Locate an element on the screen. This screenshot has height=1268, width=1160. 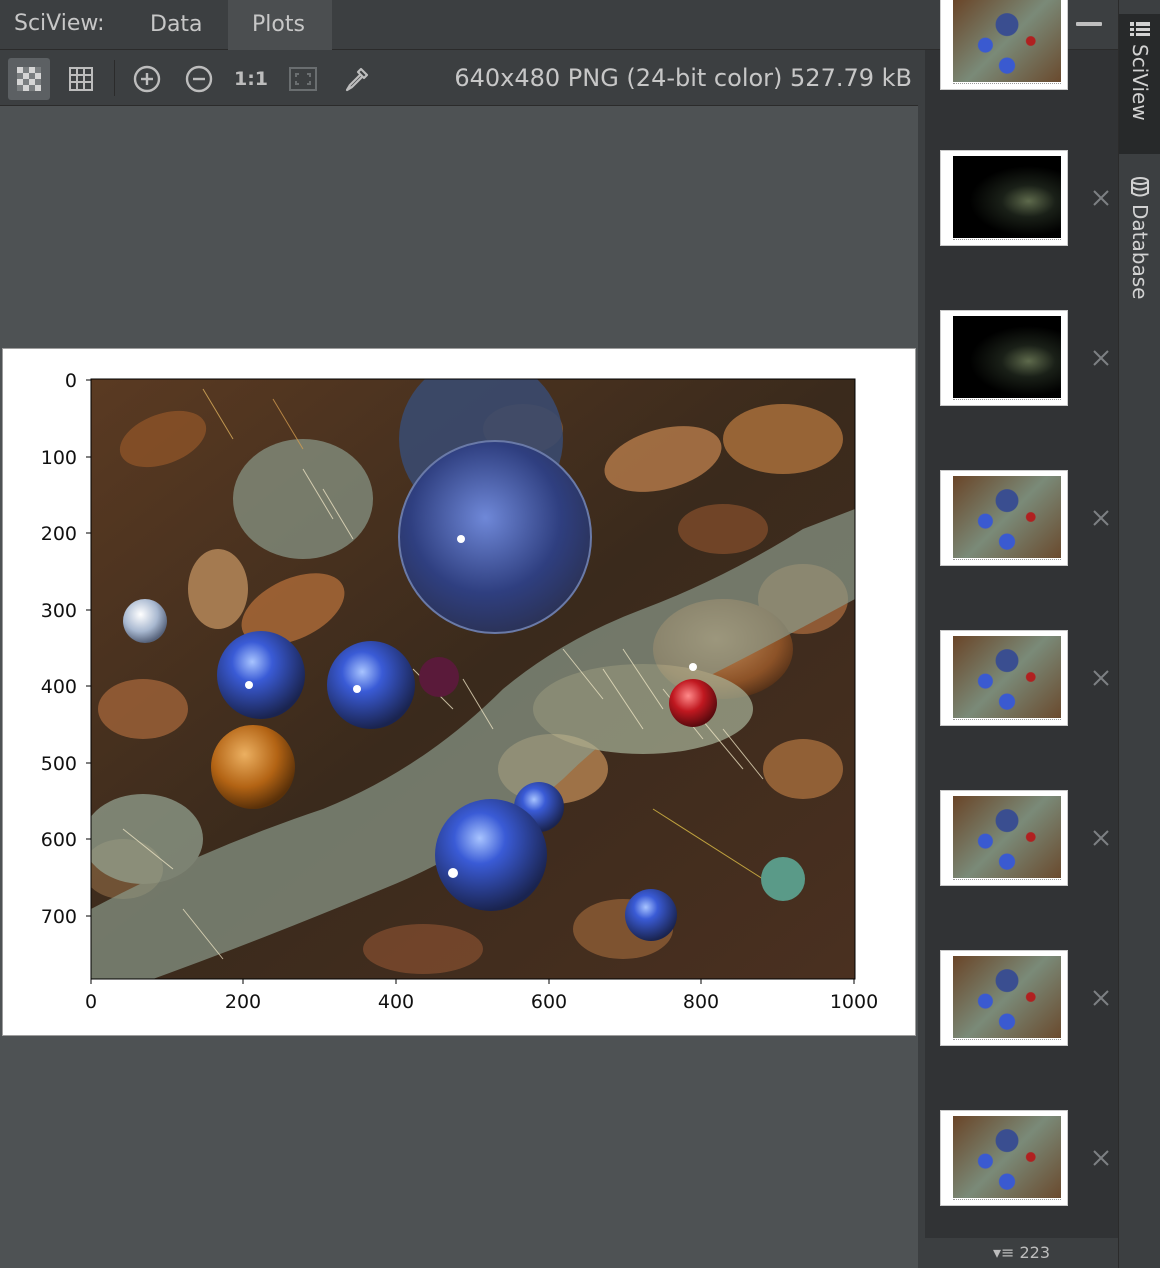
sidebar-tab-label: Database is located at coordinates (1140, 252).